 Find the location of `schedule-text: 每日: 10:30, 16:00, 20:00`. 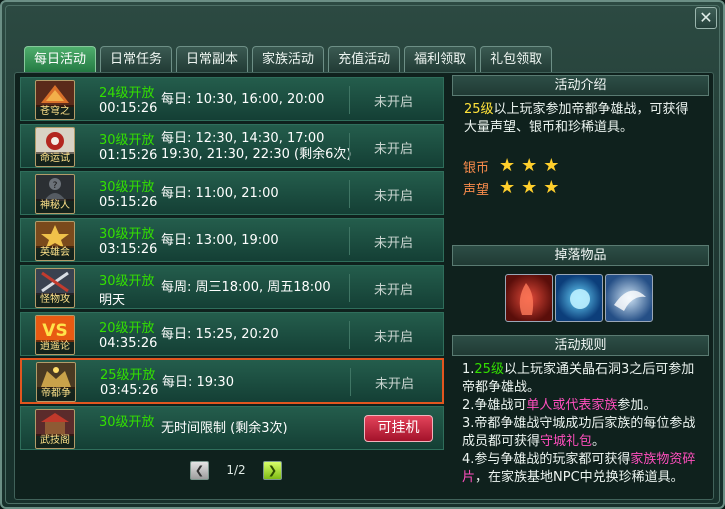

schedule-text: 每日: 10:30, 16:00, 20:00 is located at coordinates (243, 99).